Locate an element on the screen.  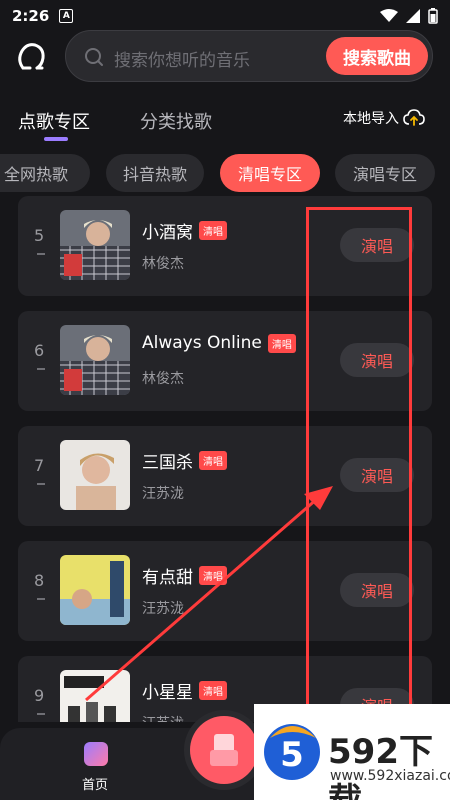
watermark-logo-icon: 5 is located at coordinates (292, 752).